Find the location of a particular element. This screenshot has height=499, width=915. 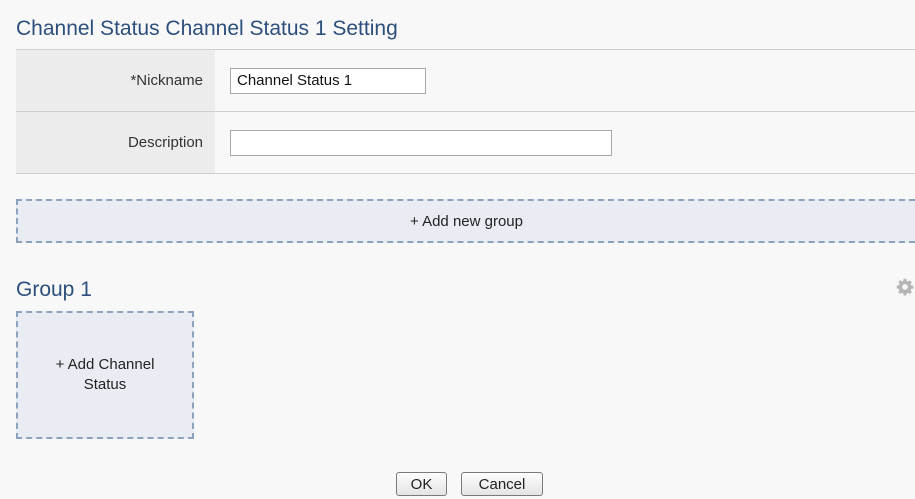

nickname-input is located at coordinates (328, 80).